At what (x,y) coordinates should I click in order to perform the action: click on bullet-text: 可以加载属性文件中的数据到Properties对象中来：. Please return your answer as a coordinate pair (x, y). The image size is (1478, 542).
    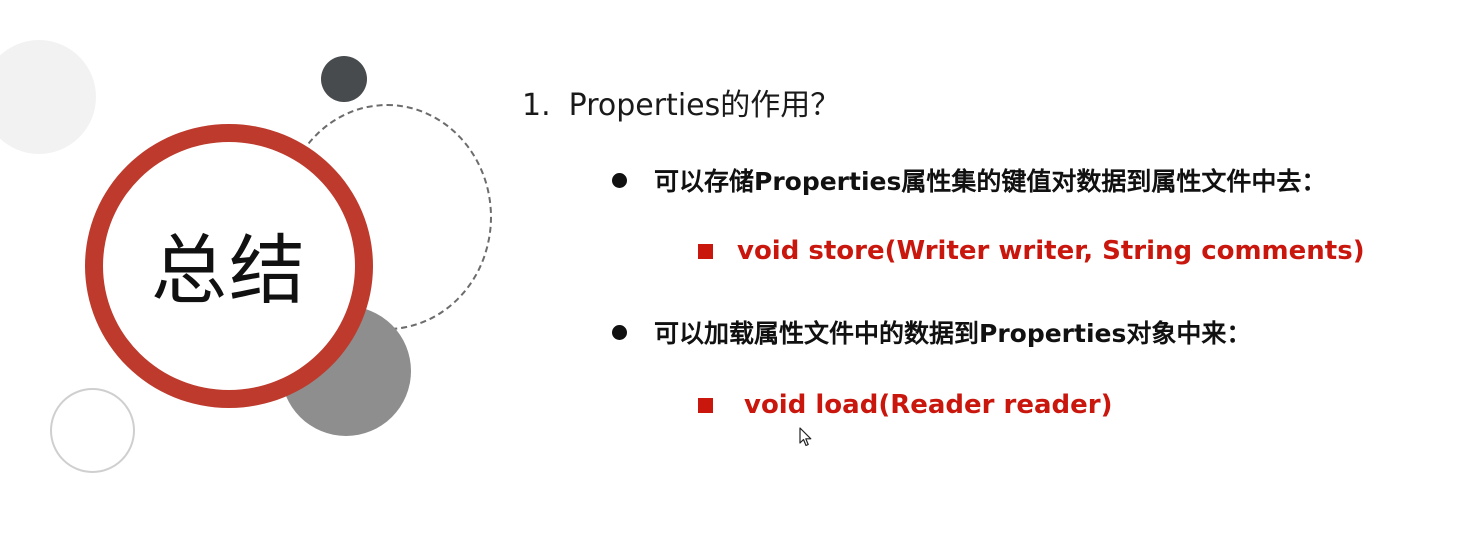
    Looking at the image, I should click on (953, 333).